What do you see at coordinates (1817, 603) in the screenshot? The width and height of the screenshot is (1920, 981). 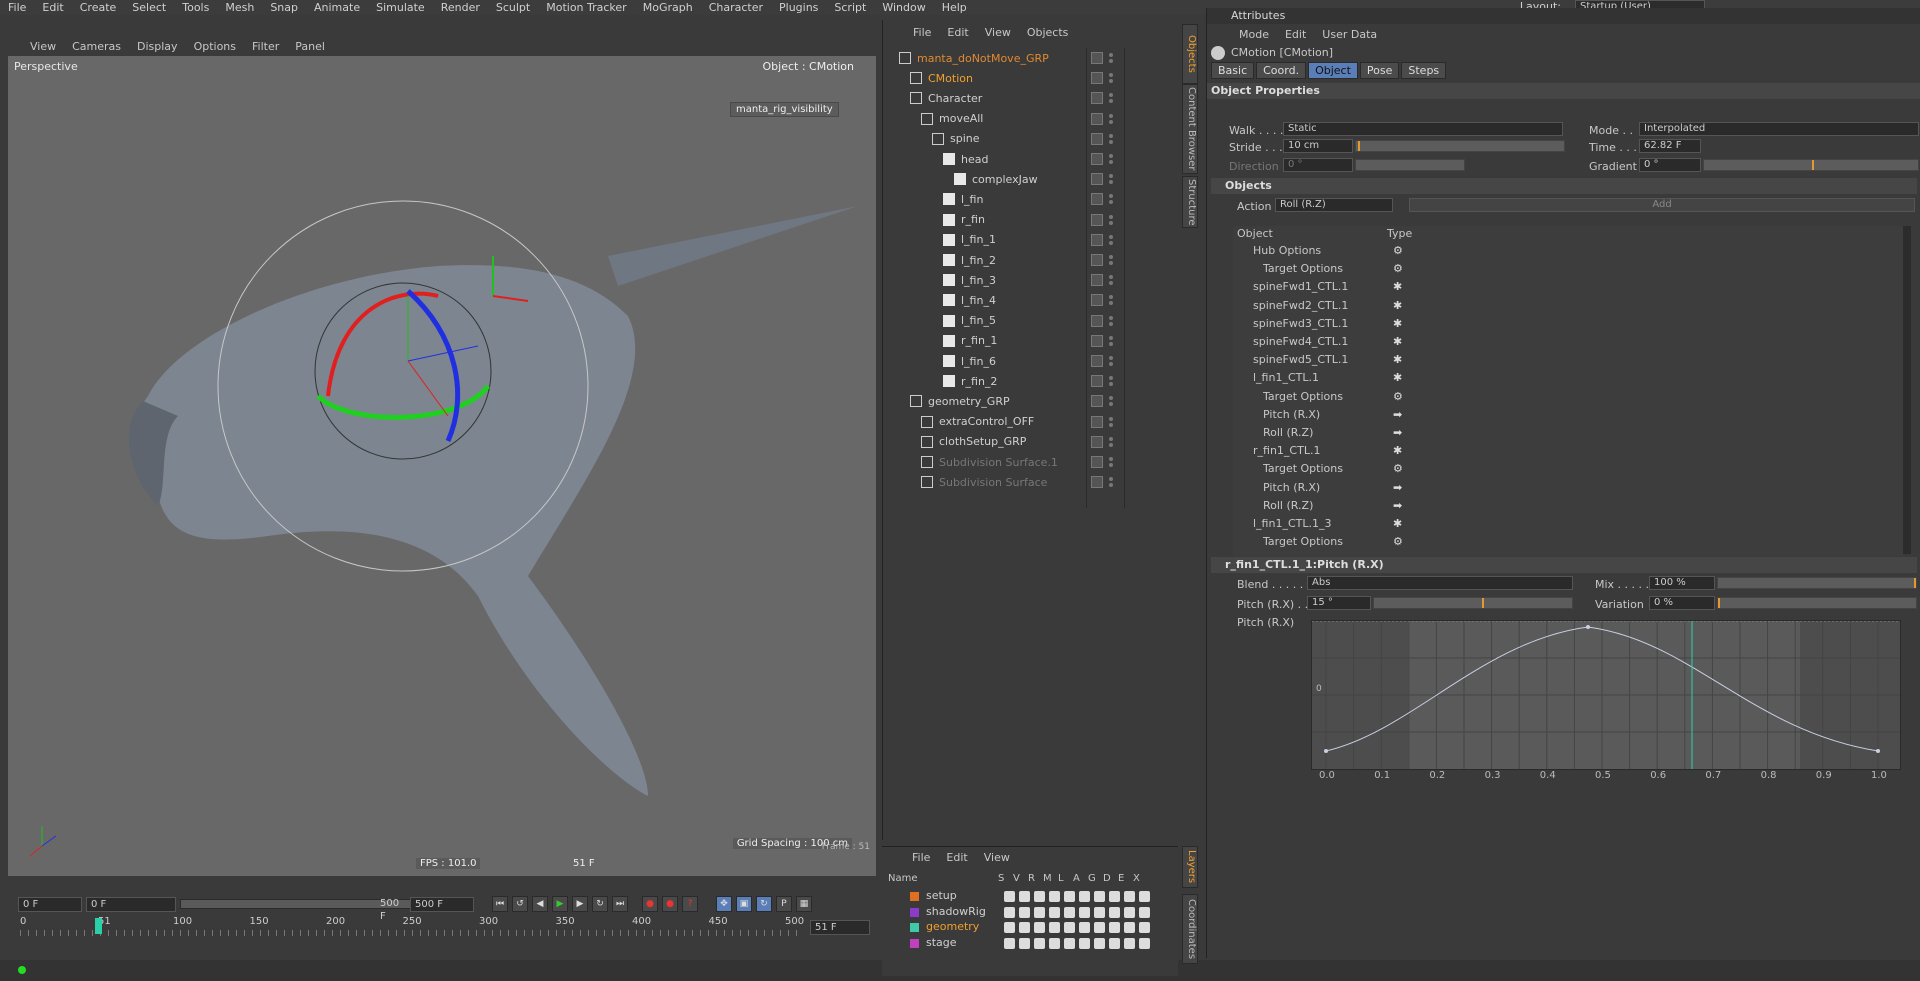 I see `variation-slider` at bounding box center [1817, 603].